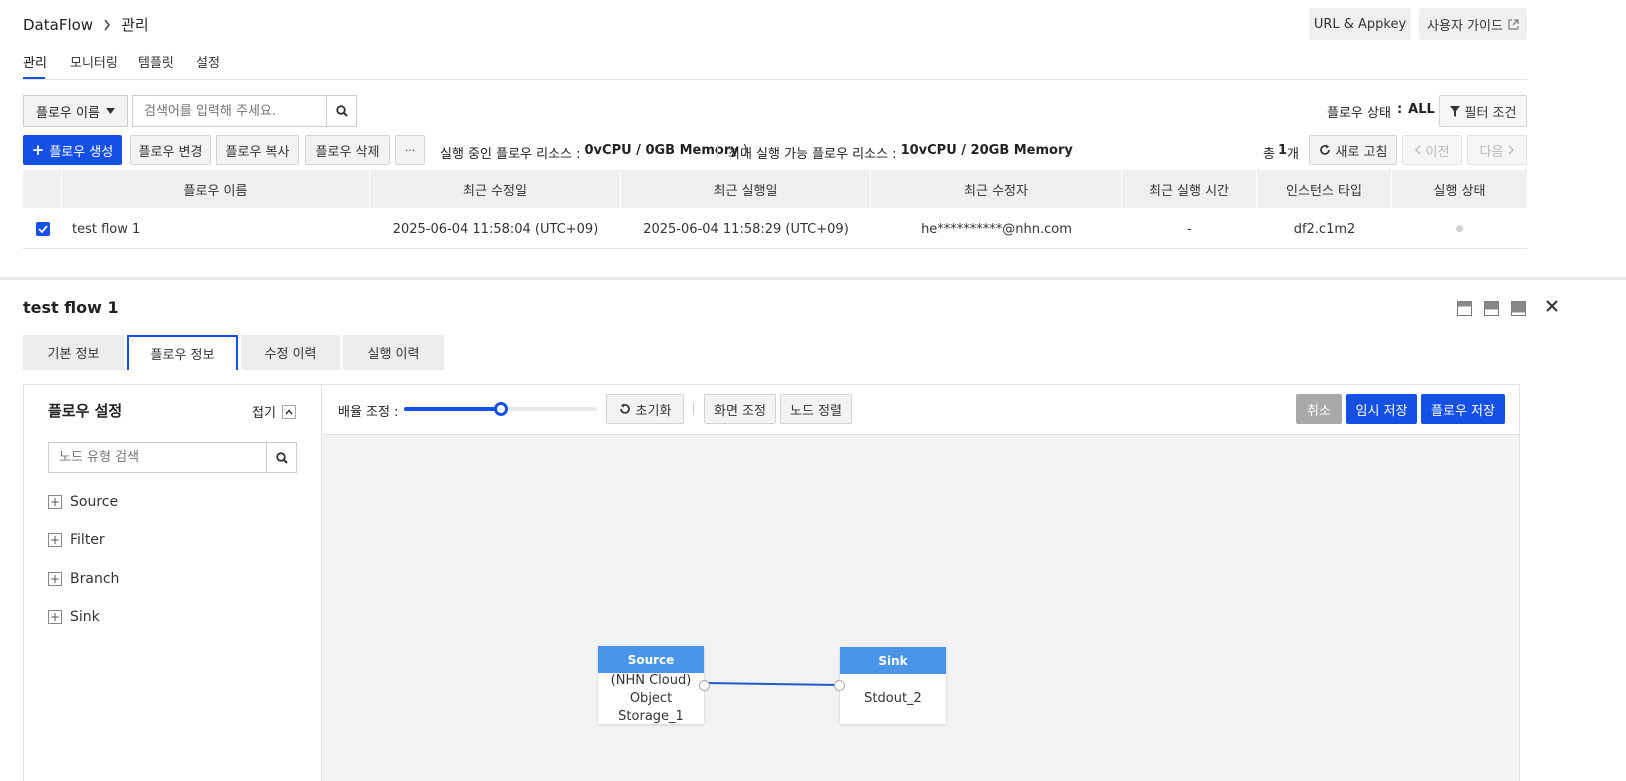 The width and height of the screenshot is (1626, 781). What do you see at coordinates (1552, 308) in the screenshot?
I see `close-icon` at bounding box center [1552, 308].